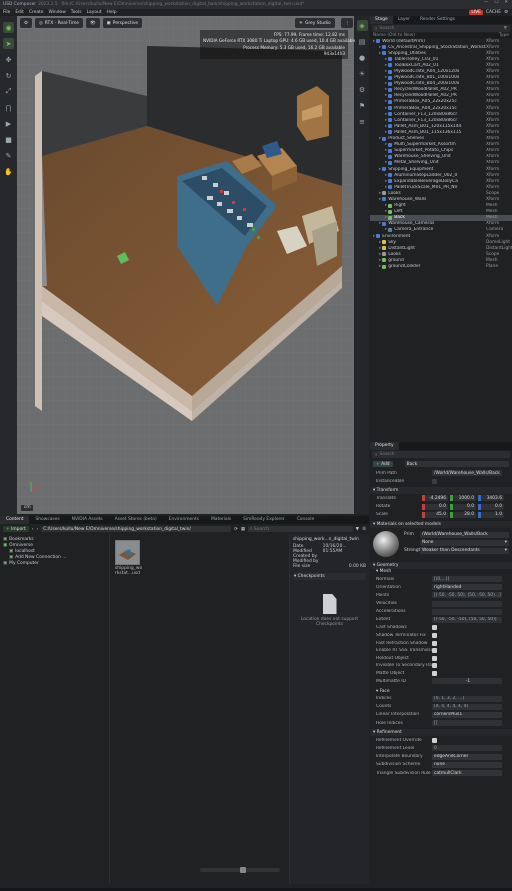  What do you see at coordinates (8, 75) in the screenshot?
I see `rotate-tool-icon: ↻` at bounding box center [8, 75].